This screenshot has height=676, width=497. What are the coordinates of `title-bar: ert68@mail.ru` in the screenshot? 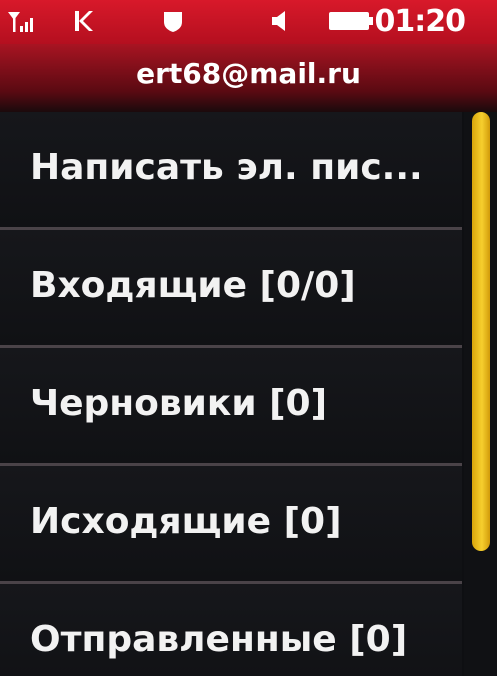 It's located at (248, 78).